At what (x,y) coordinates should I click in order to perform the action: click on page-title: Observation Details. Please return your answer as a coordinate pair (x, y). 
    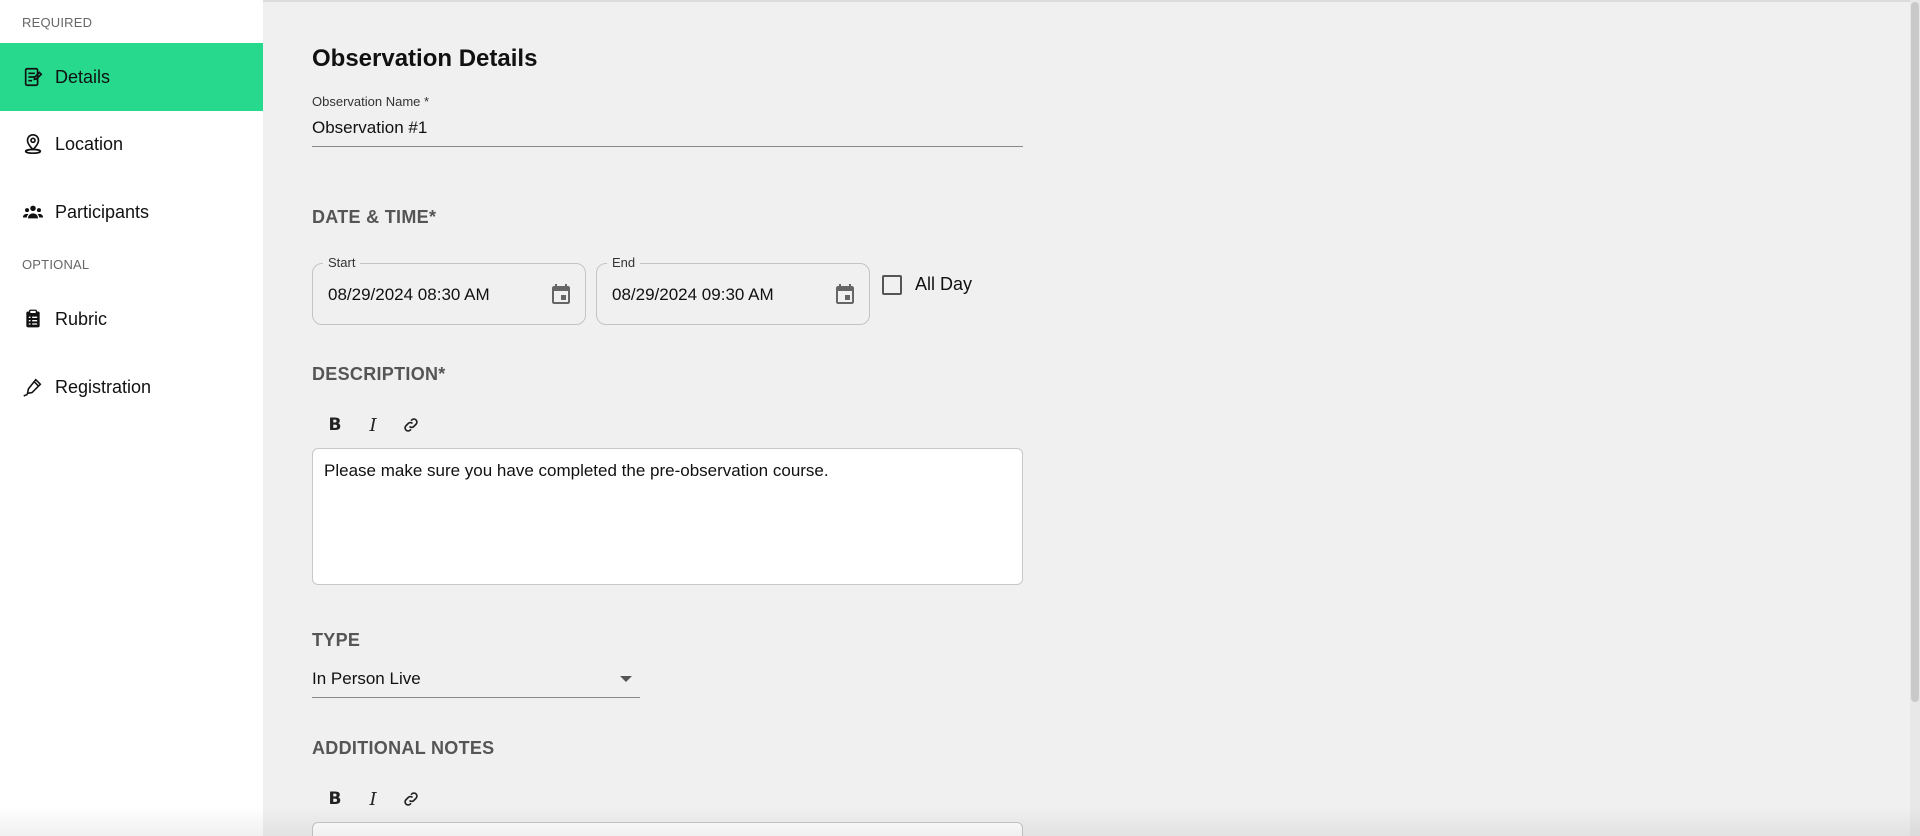
    Looking at the image, I should click on (425, 58).